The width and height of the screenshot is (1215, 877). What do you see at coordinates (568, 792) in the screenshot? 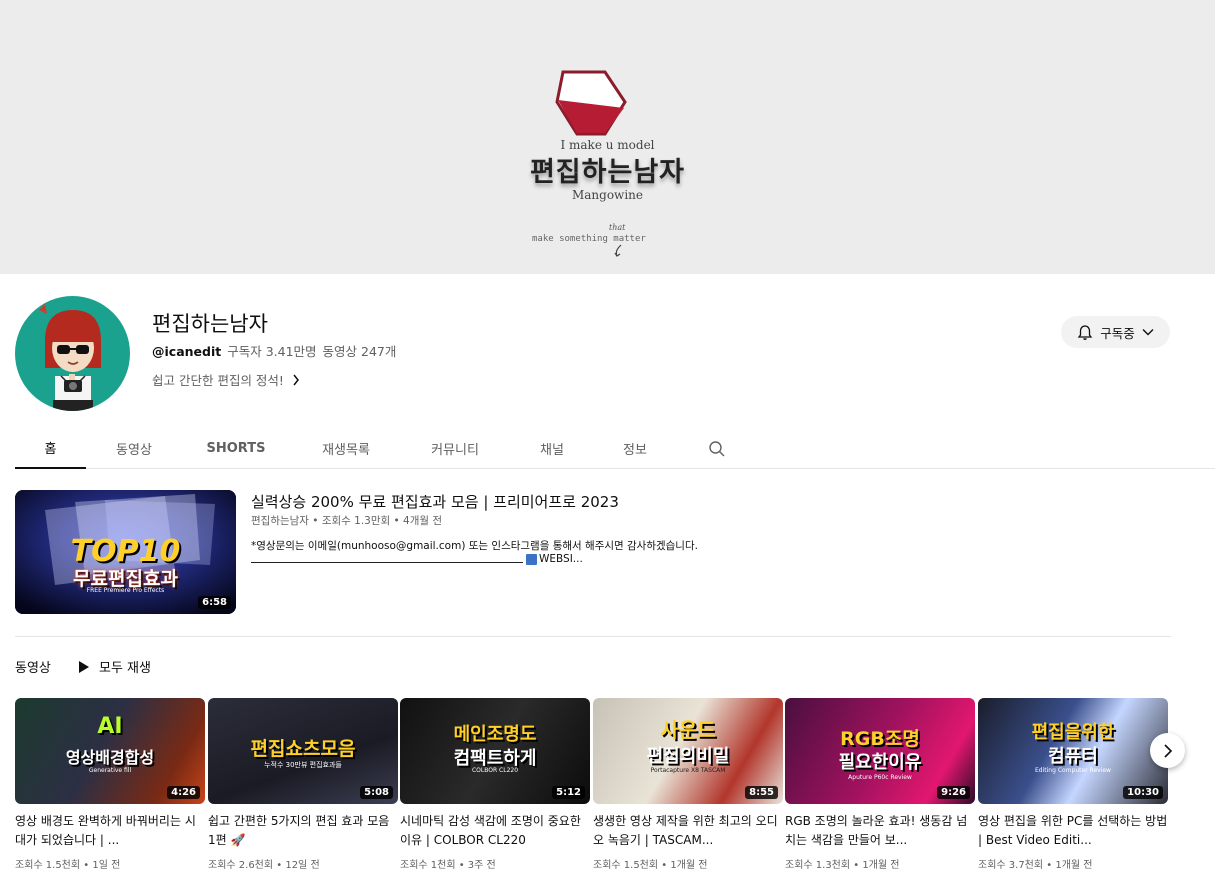
I see `video-duration: 5:12` at bounding box center [568, 792].